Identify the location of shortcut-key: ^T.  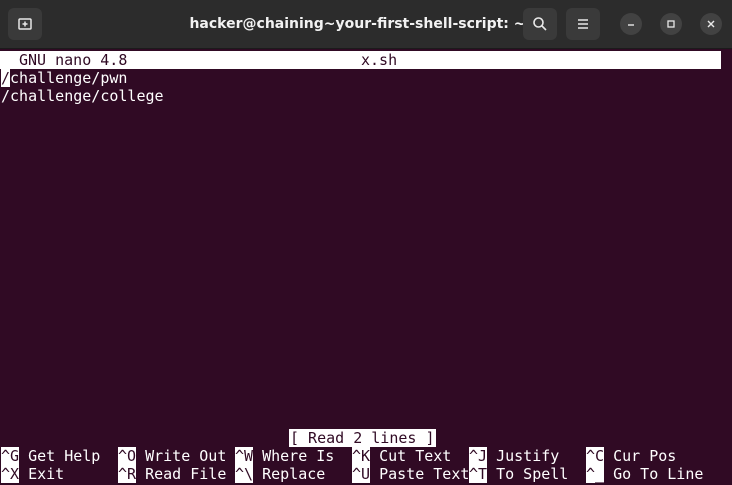
(478, 474).